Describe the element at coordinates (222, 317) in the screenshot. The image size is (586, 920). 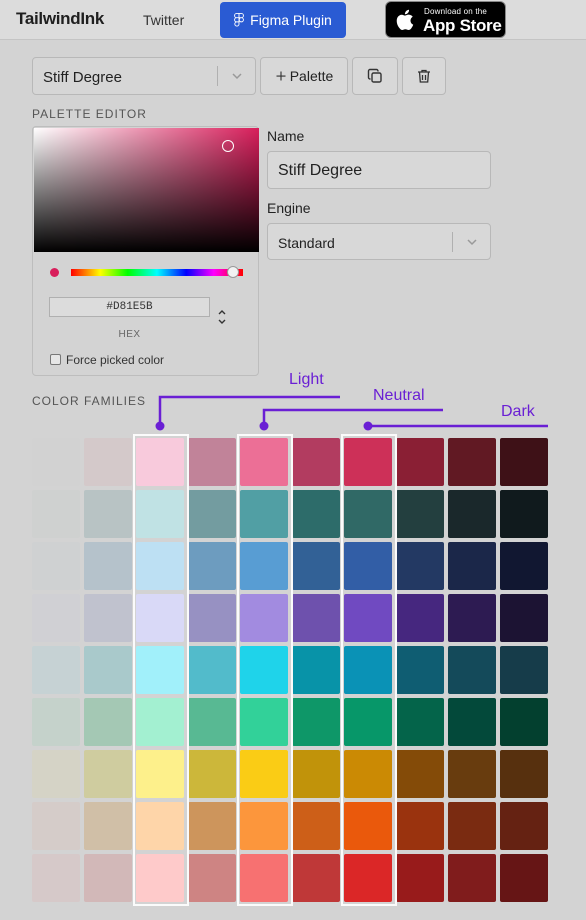
I see `format-toggle-icon` at that location.